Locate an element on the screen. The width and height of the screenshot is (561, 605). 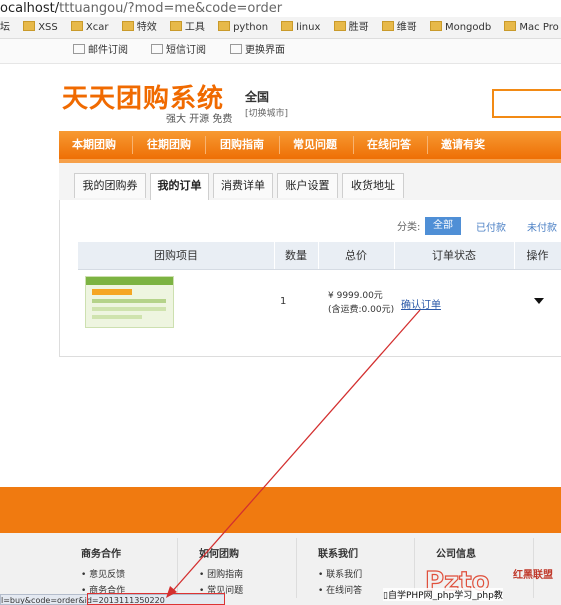
main-nav: 本期团购 往期团购 团购指南 常见问题 在线问答 邀请有奖 is located at coordinates (310, 145).